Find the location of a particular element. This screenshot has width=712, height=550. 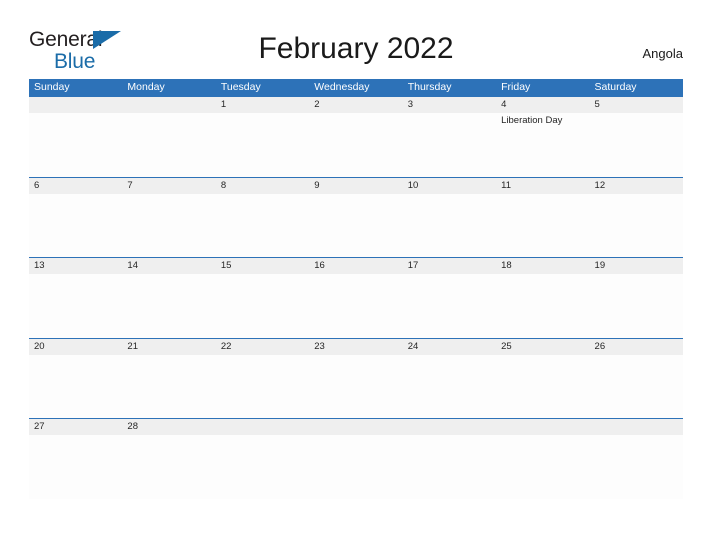

date-number-band: 20 21 22 23 24 25 26 is located at coordinates (356, 346).